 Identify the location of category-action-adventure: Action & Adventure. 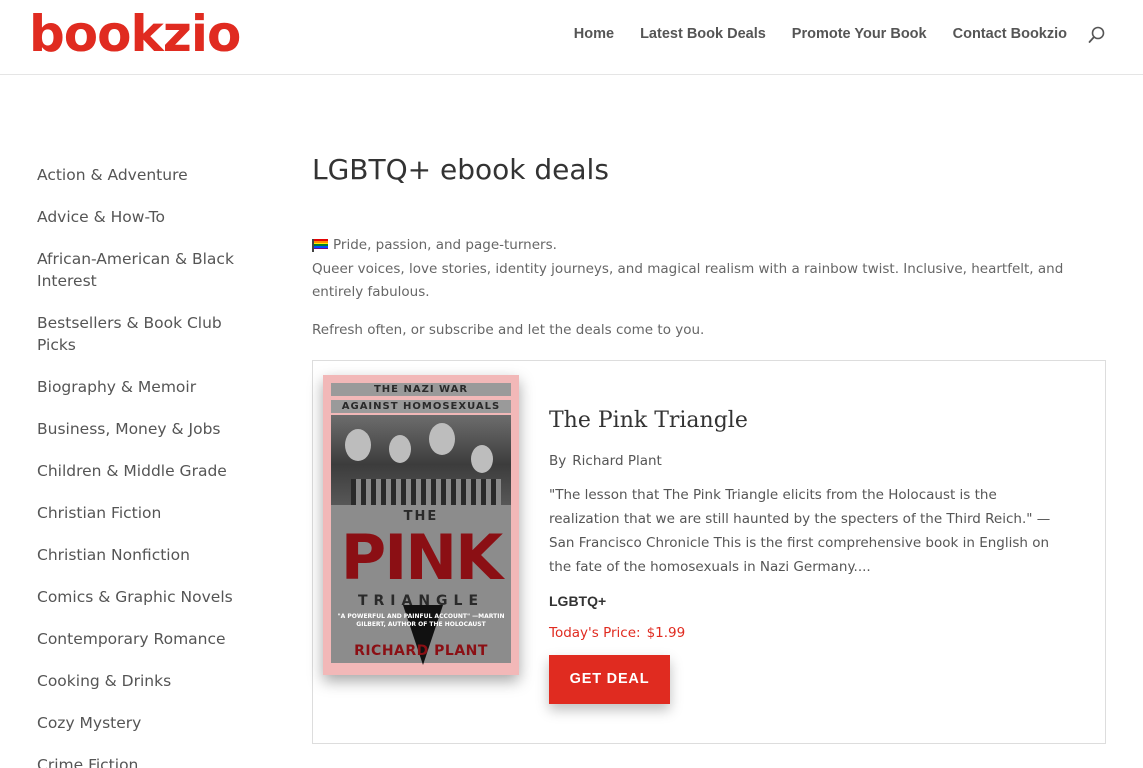
(147, 175).